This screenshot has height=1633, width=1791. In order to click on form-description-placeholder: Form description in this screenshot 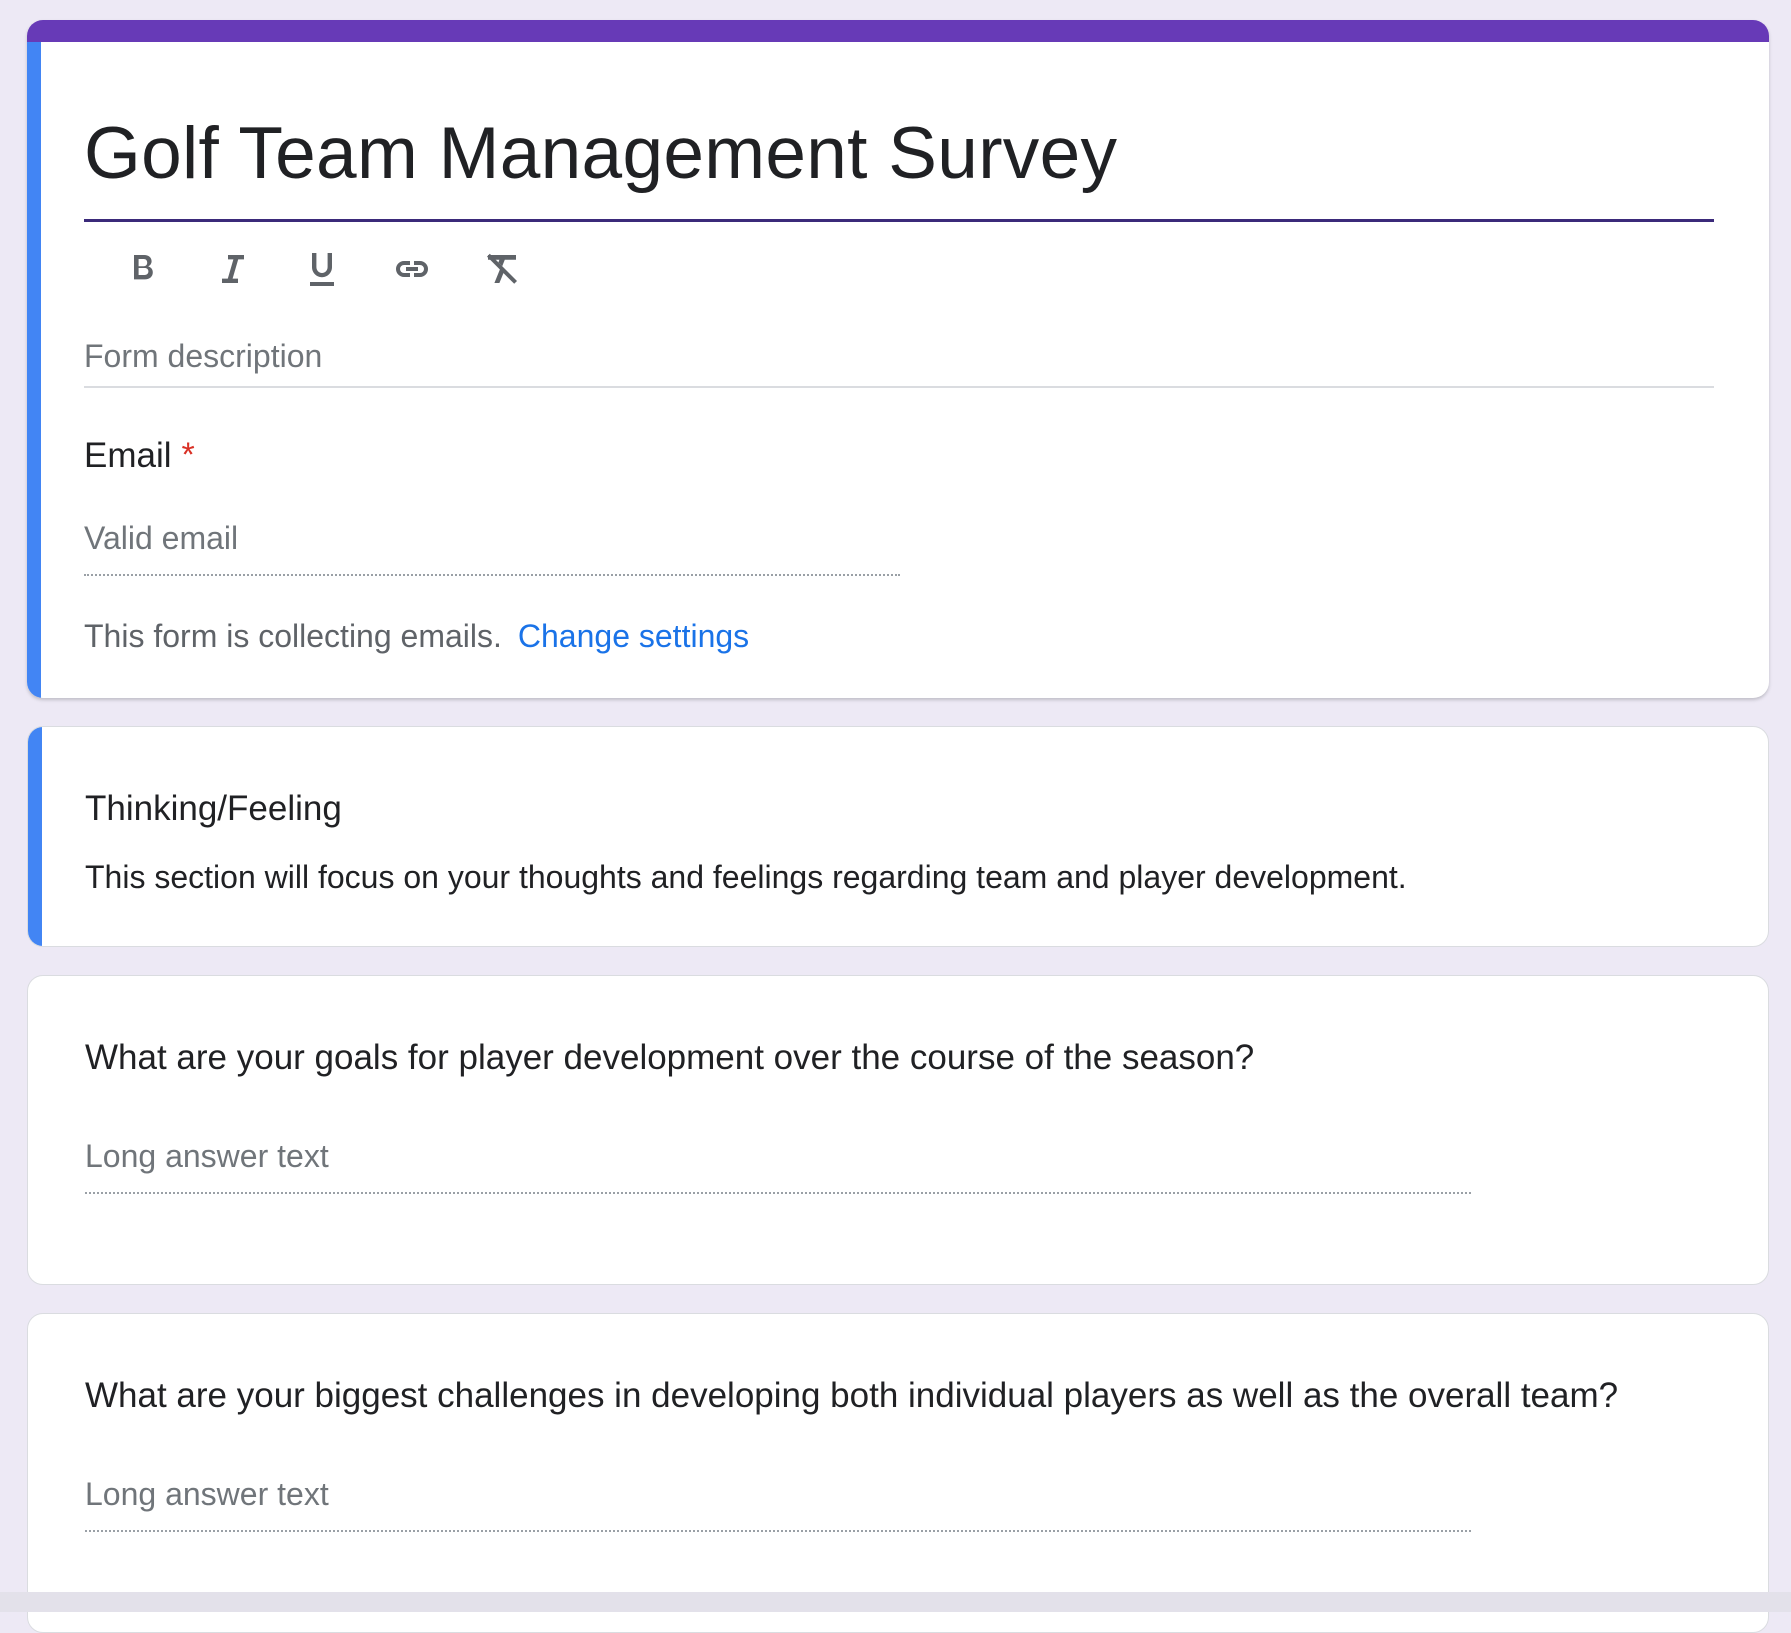, I will do `click(203, 356)`.